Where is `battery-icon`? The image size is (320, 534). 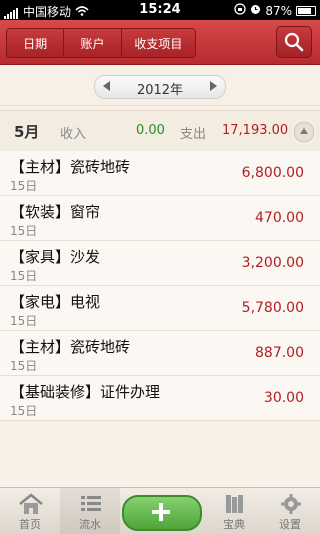 battery-icon is located at coordinates (306, 10).